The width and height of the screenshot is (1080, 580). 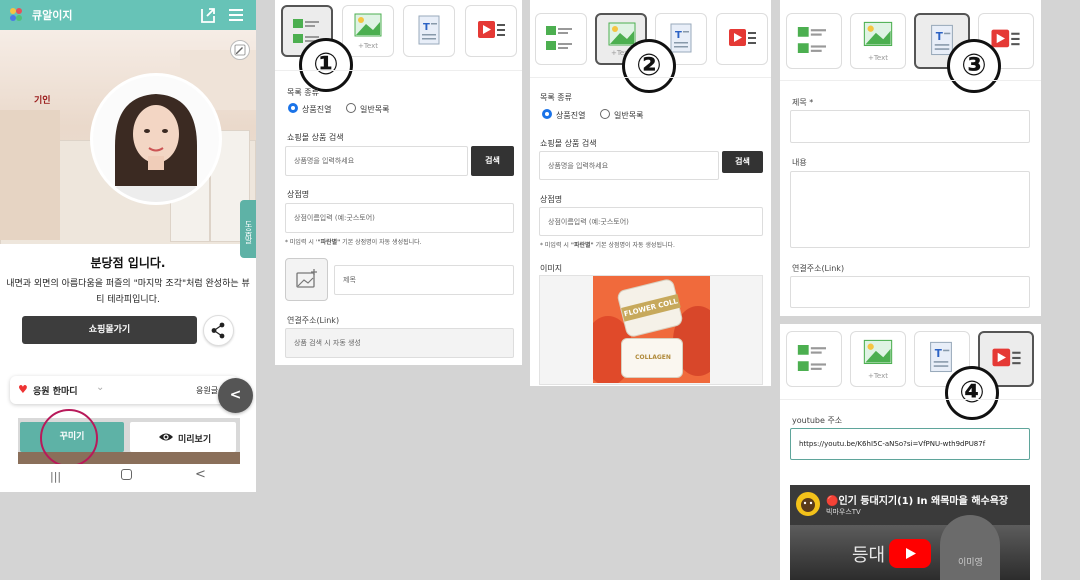 I want to click on video-title: 🔴인기 등대지기(1) In 왜목마을 해수욕장, so click(x=917, y=501).